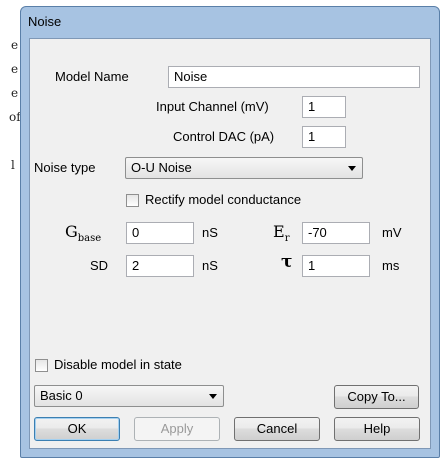  I want to click on background-text-fragment: of, so click(15, 117).